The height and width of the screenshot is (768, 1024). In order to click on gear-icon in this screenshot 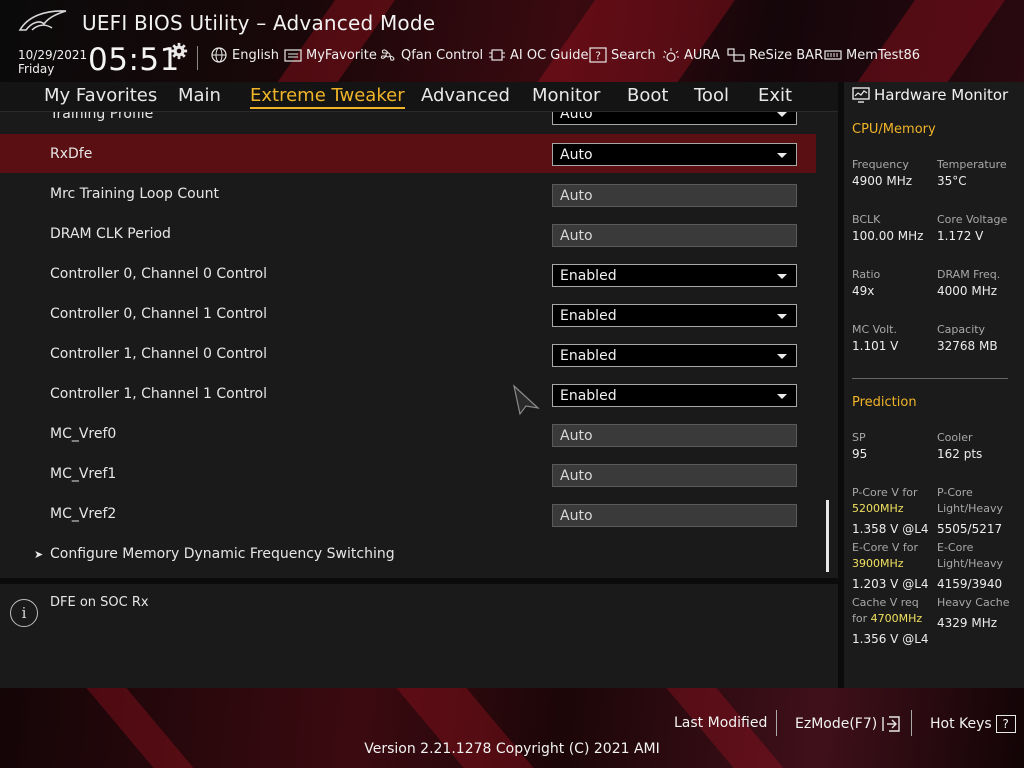, I will do `click(179, 51)`.